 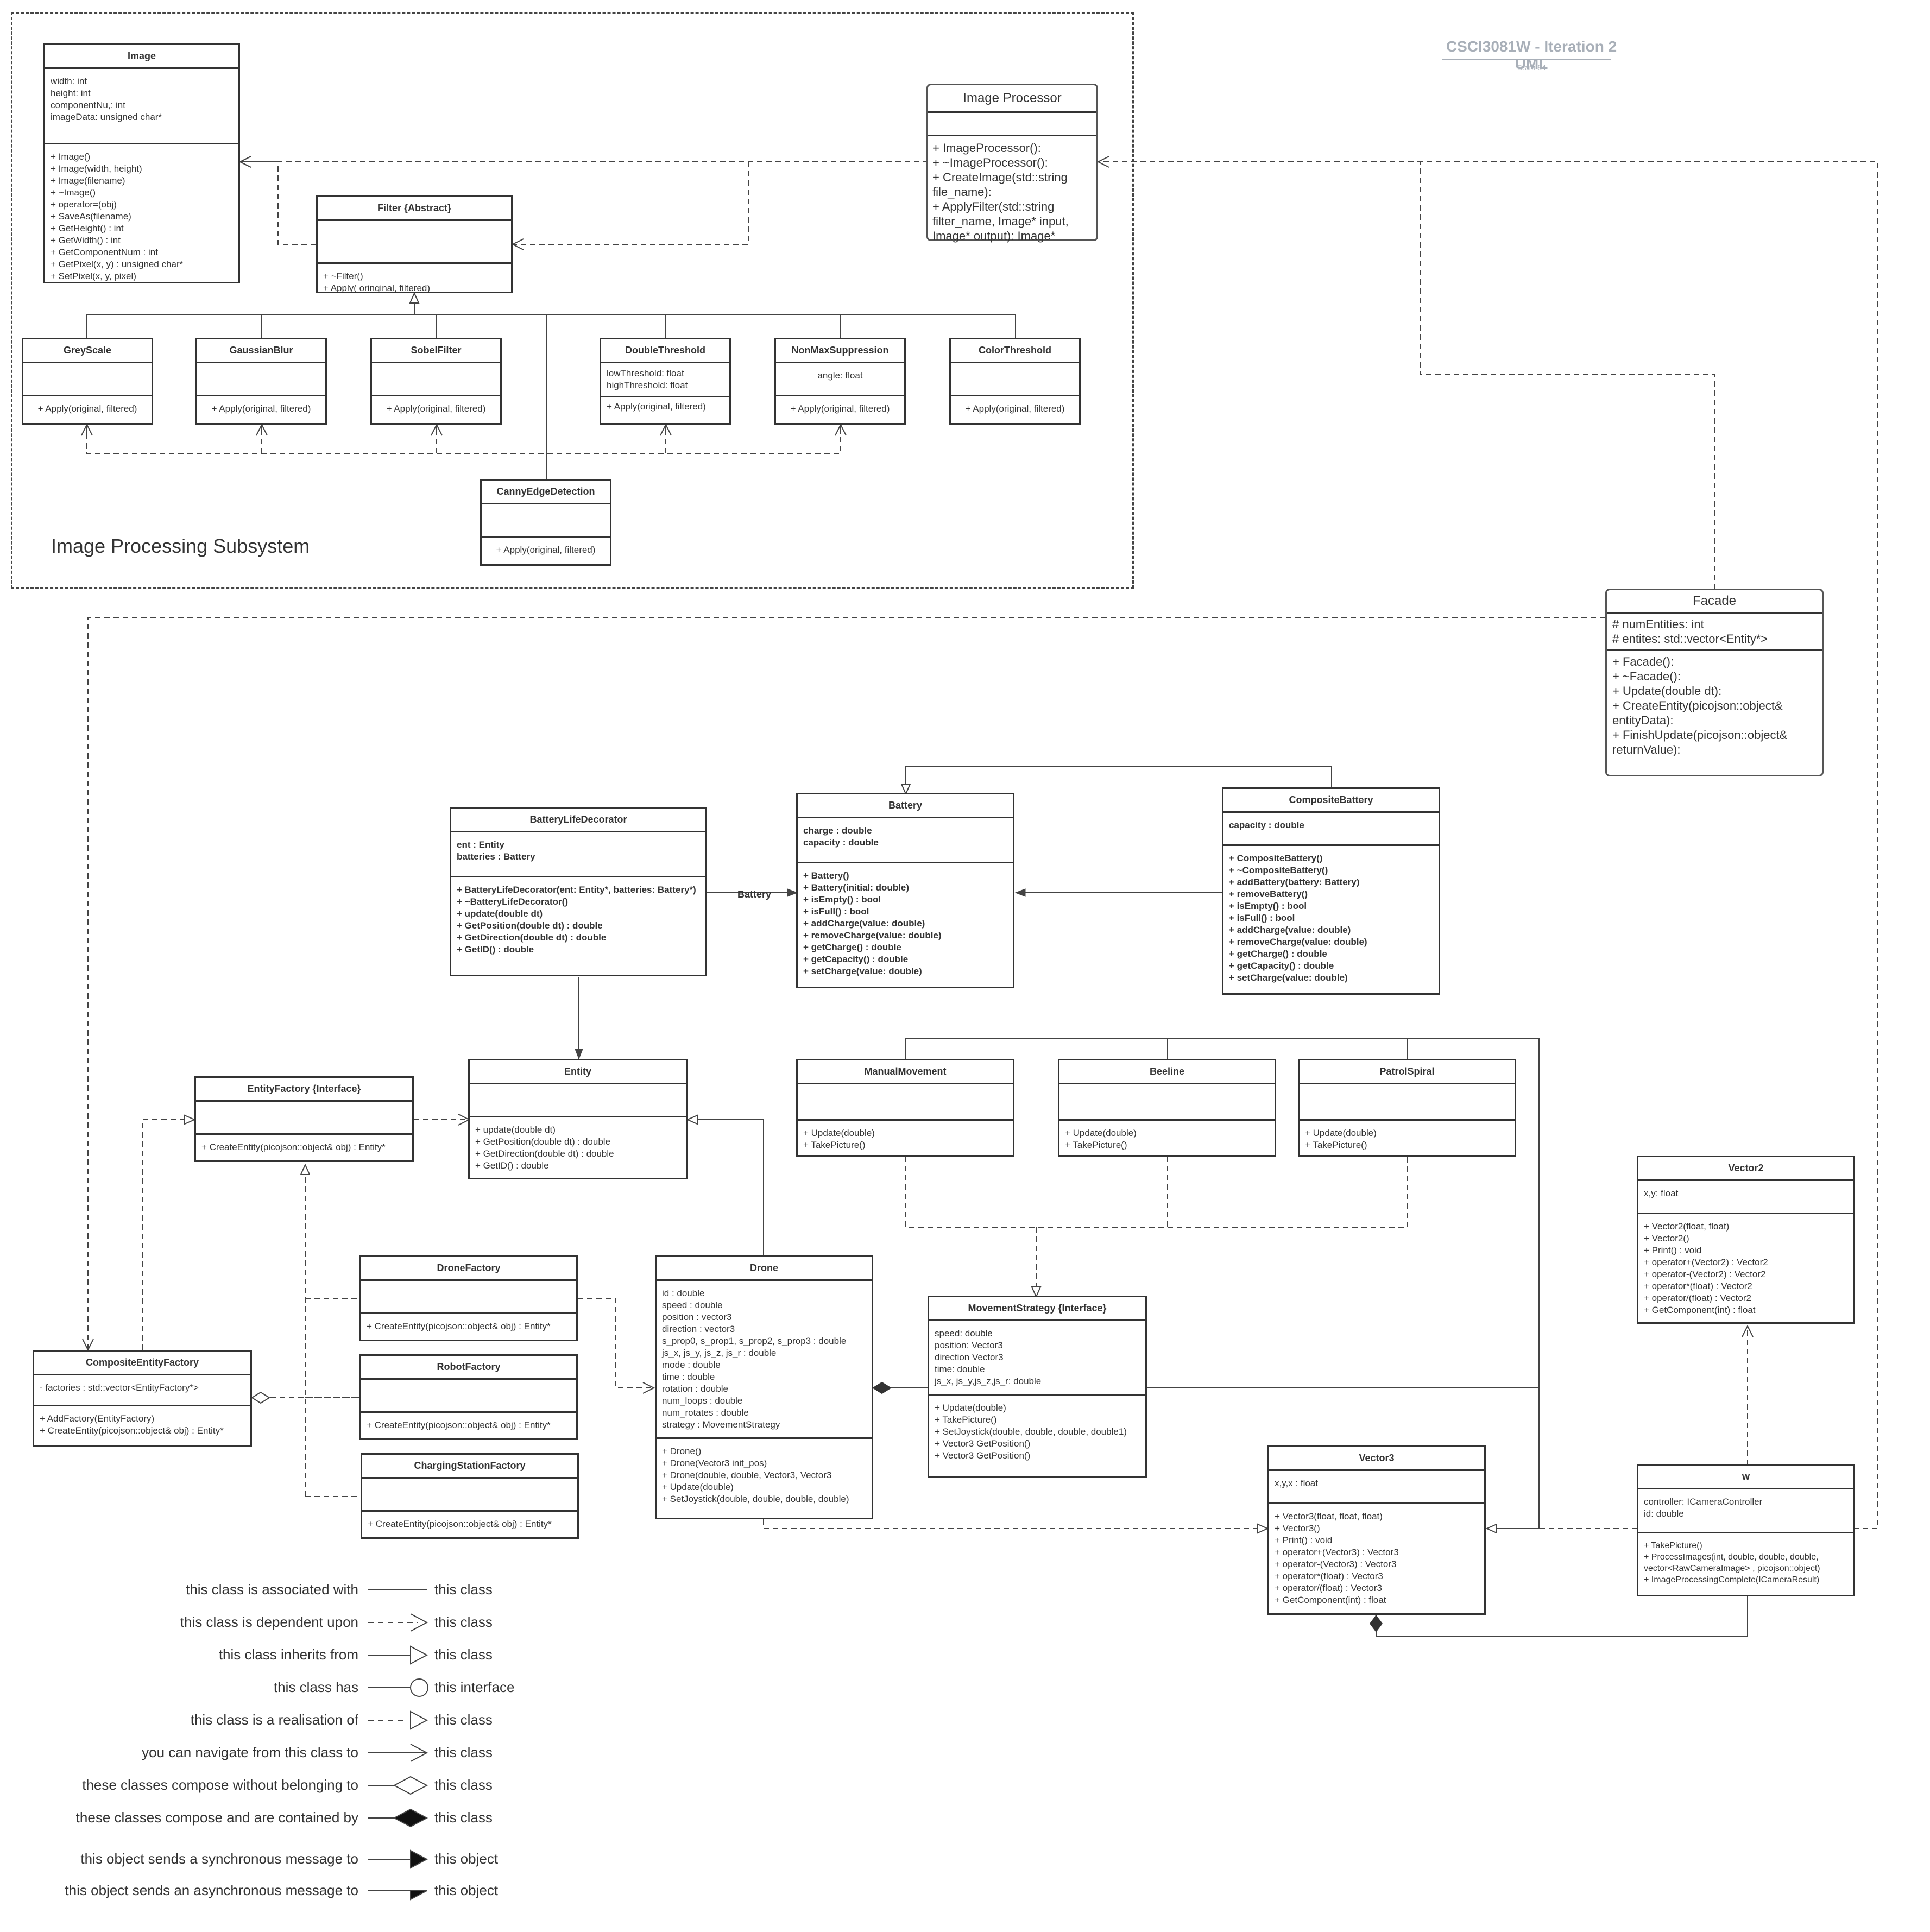 I want to click on class-gaussian-blur: GaussianBlur + Apply(original, filtered), so click(x=261, y=381).